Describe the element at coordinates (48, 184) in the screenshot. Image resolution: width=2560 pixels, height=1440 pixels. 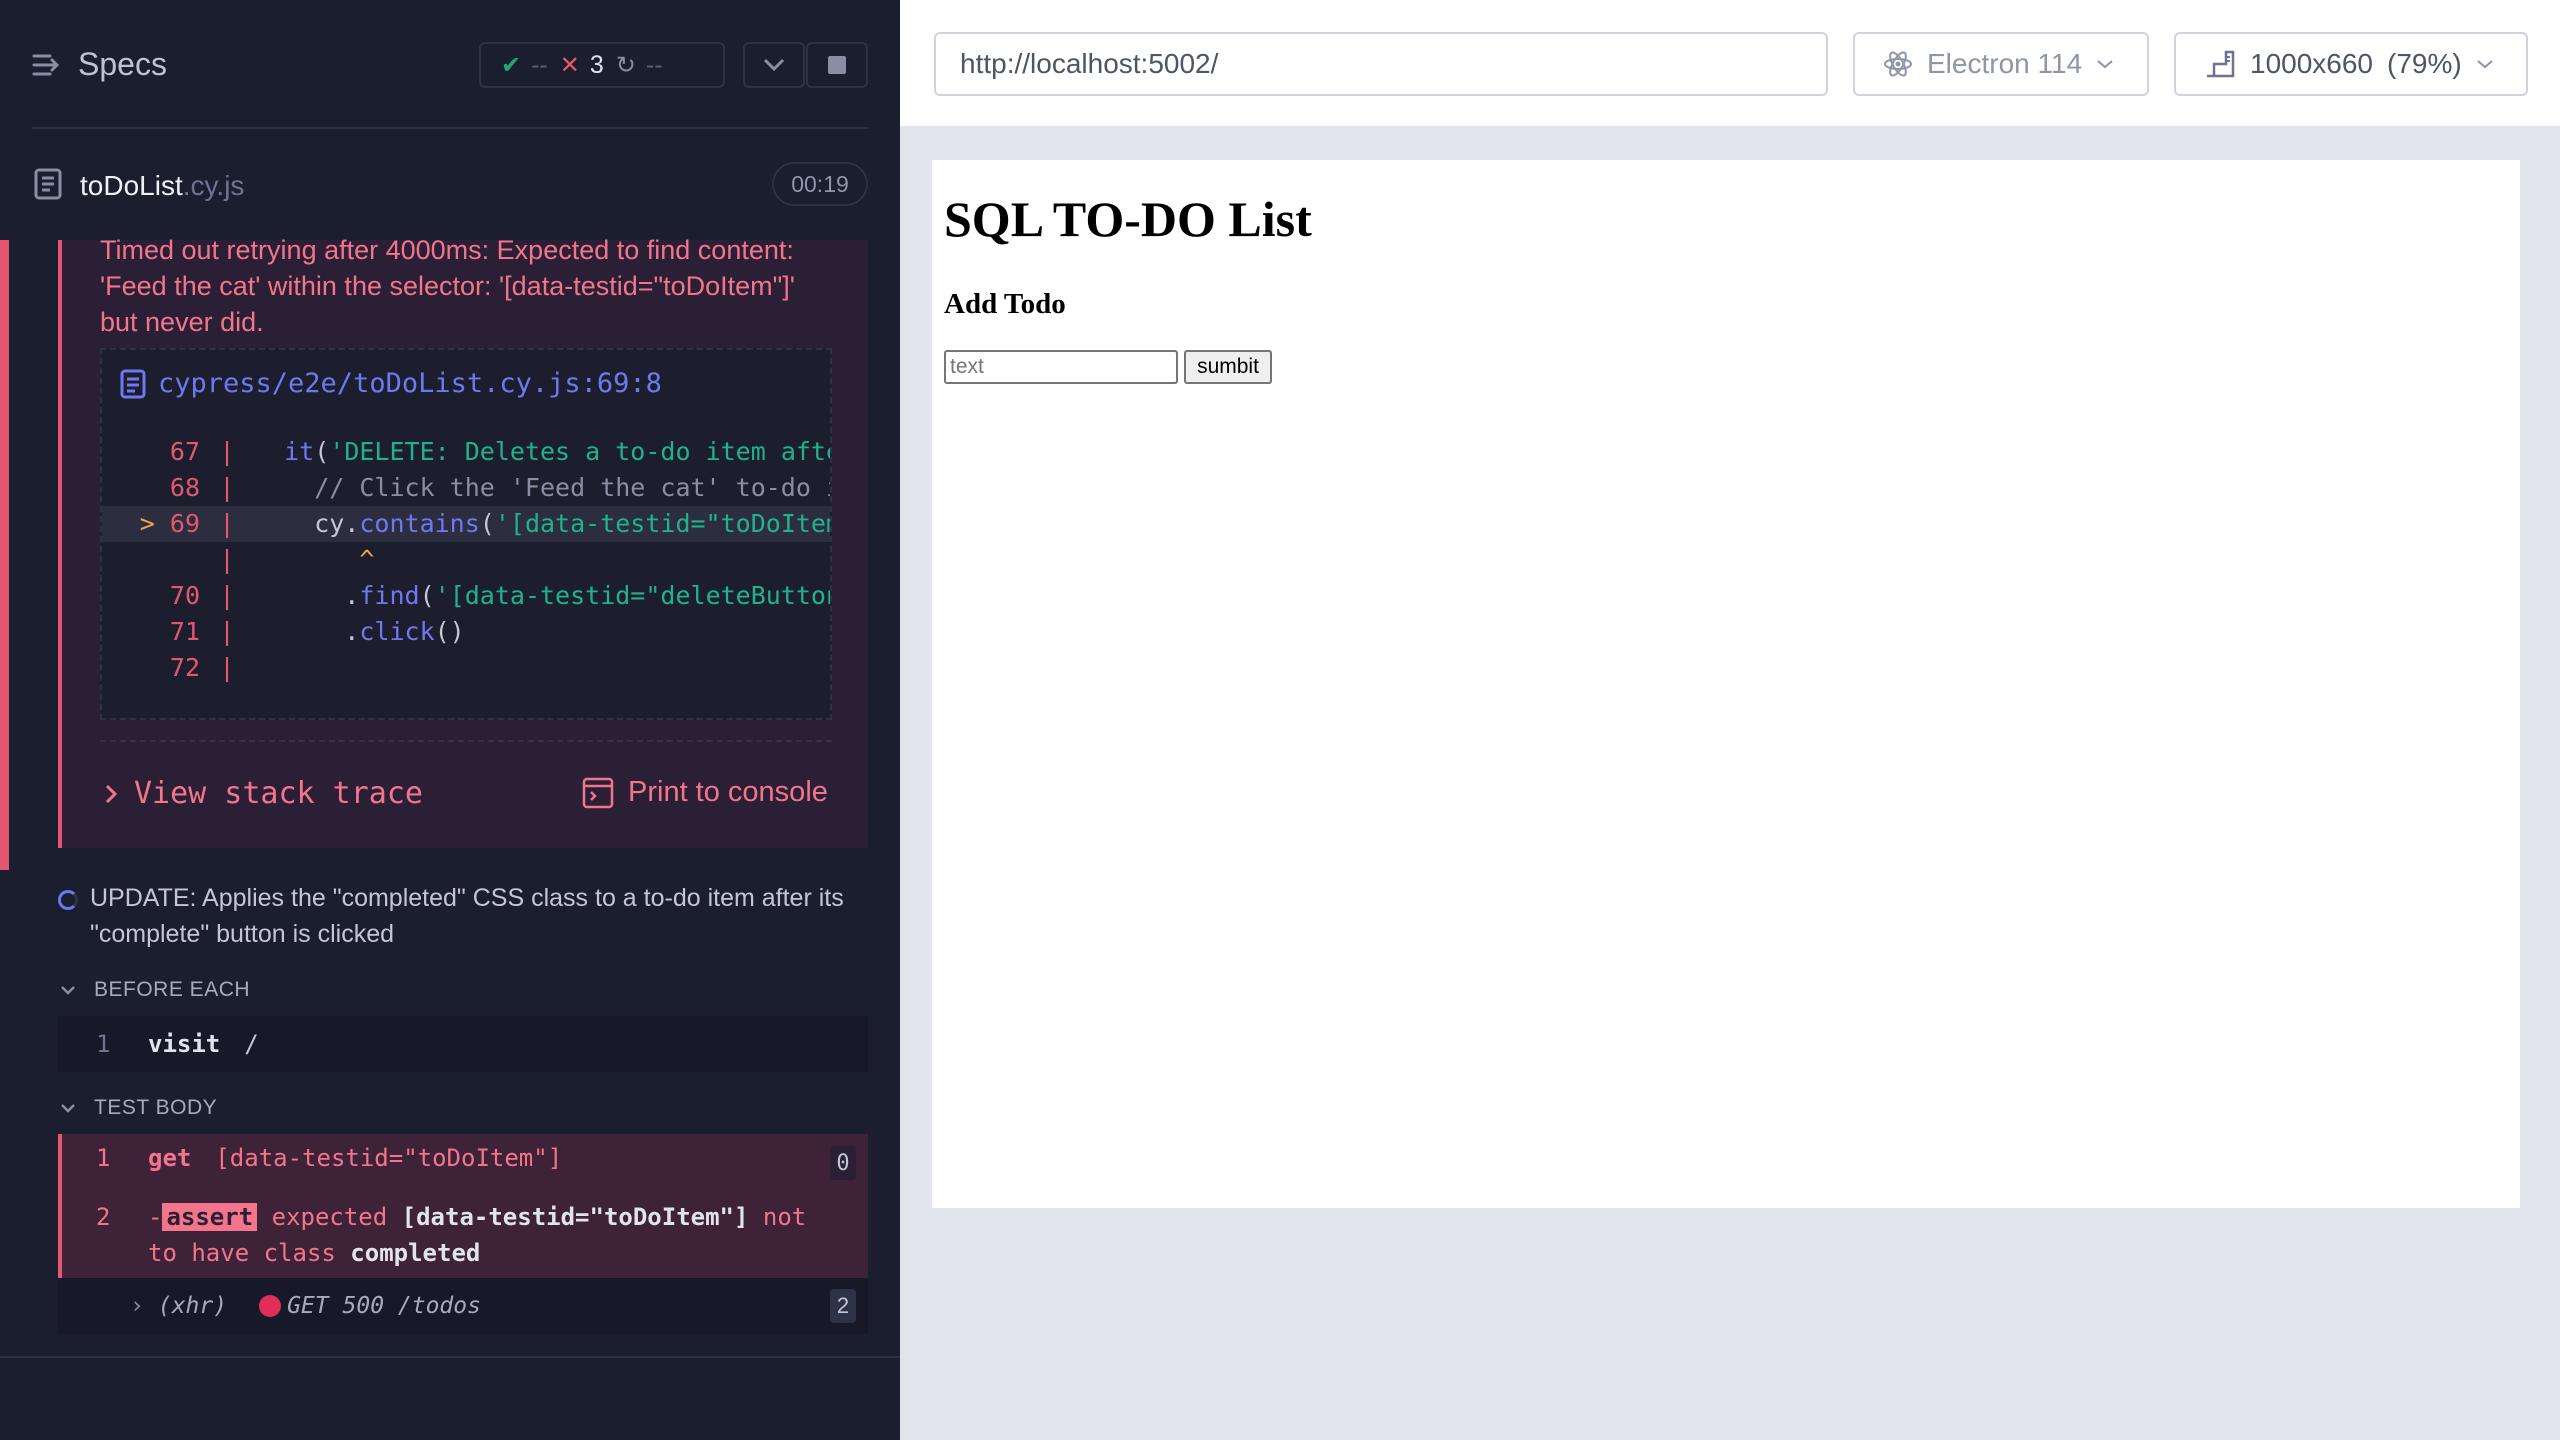
I see `document-icon` at that location.